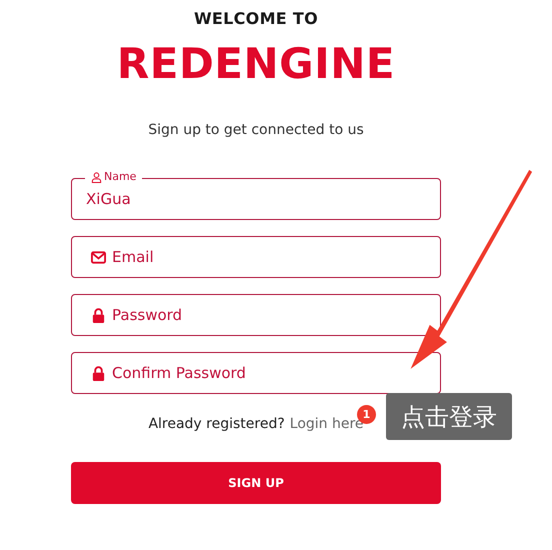 The height and width of the screenshot is (550, 552). What do you see at coordinates (96, 177) in the screenshot?
I see `person-icon` at bounding box center [96, 177].